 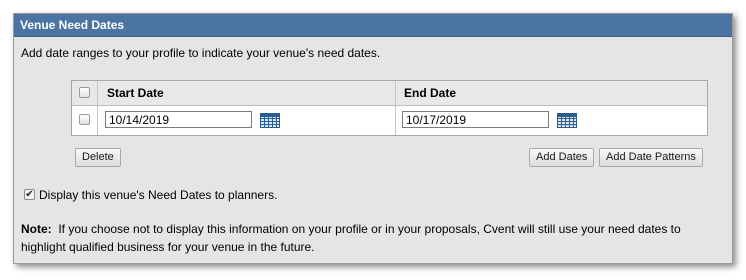 I want to click on start-date-input, so click(x=178, y=119).